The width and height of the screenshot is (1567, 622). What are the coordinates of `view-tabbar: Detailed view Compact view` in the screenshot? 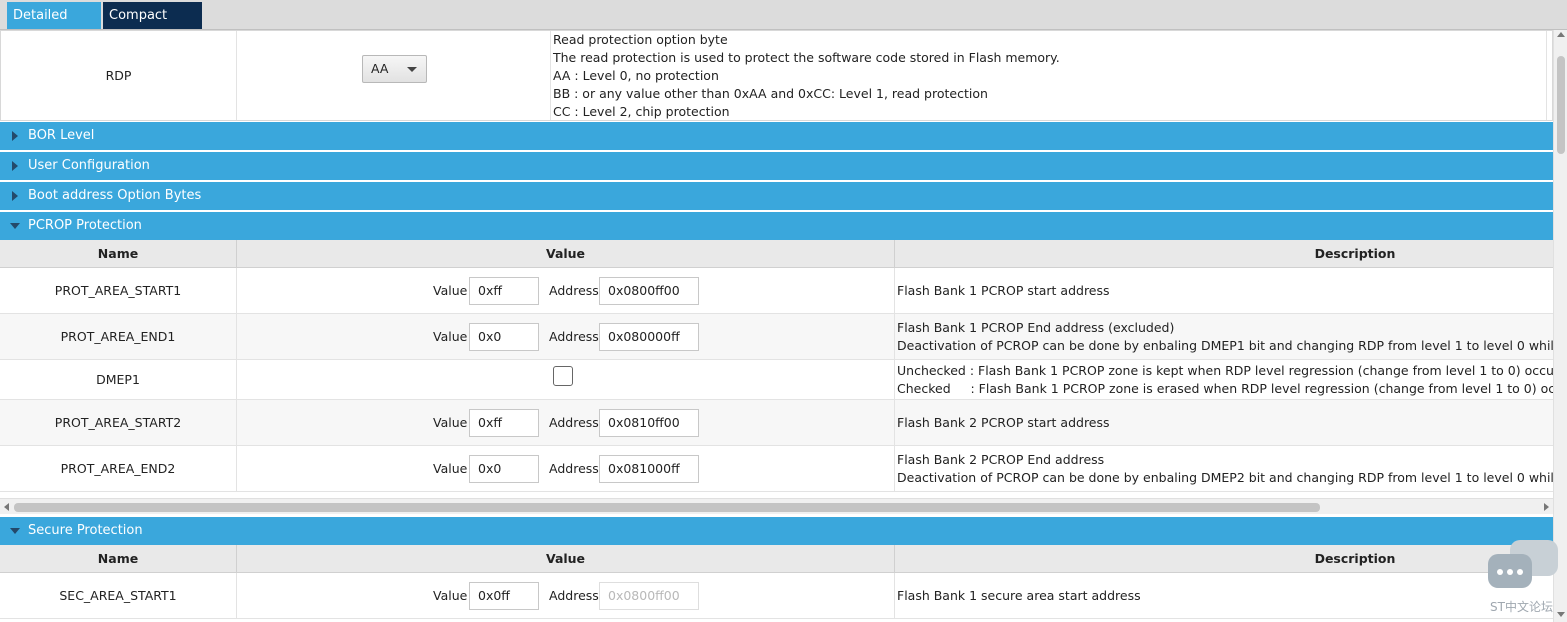 It's located at (783, 25).